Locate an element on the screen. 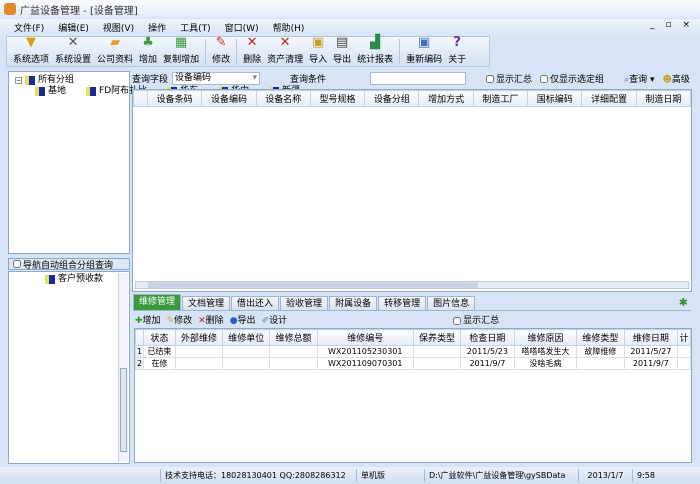 The width and height of the screenshot is (700, 484). collapse-icon: − is located at coordinates (18, 80).